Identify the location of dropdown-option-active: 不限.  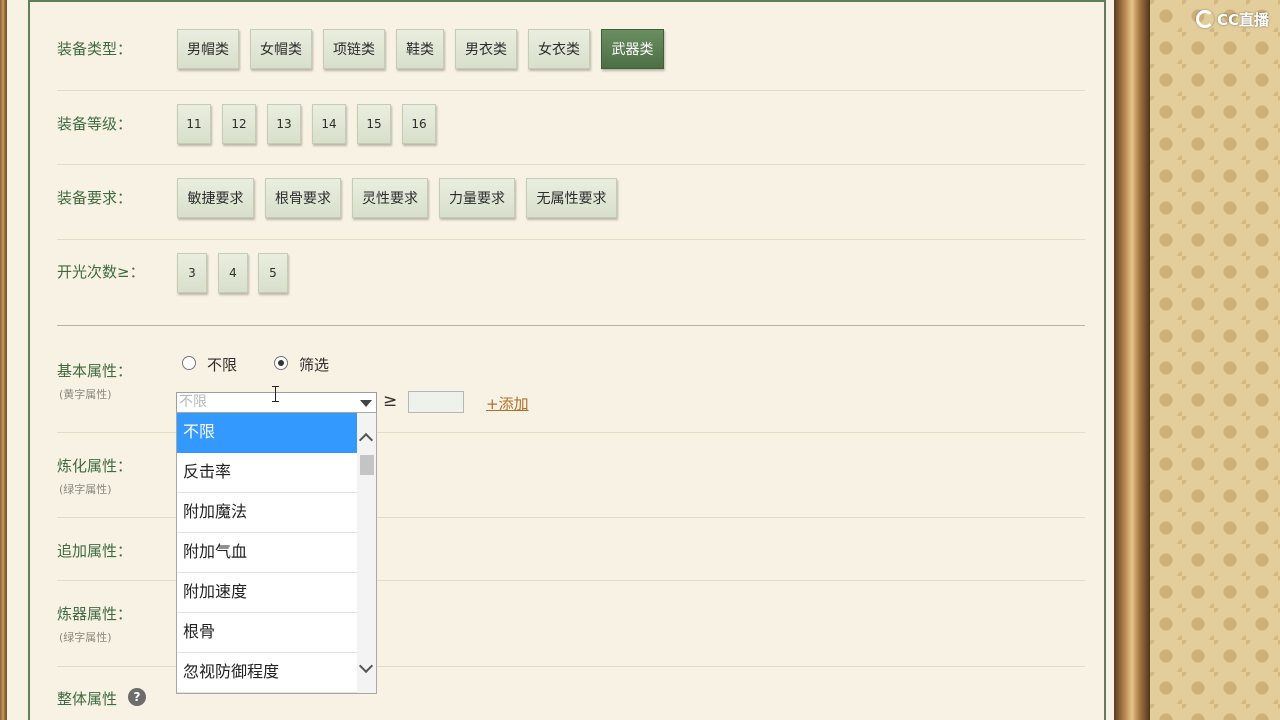
(267, 433).